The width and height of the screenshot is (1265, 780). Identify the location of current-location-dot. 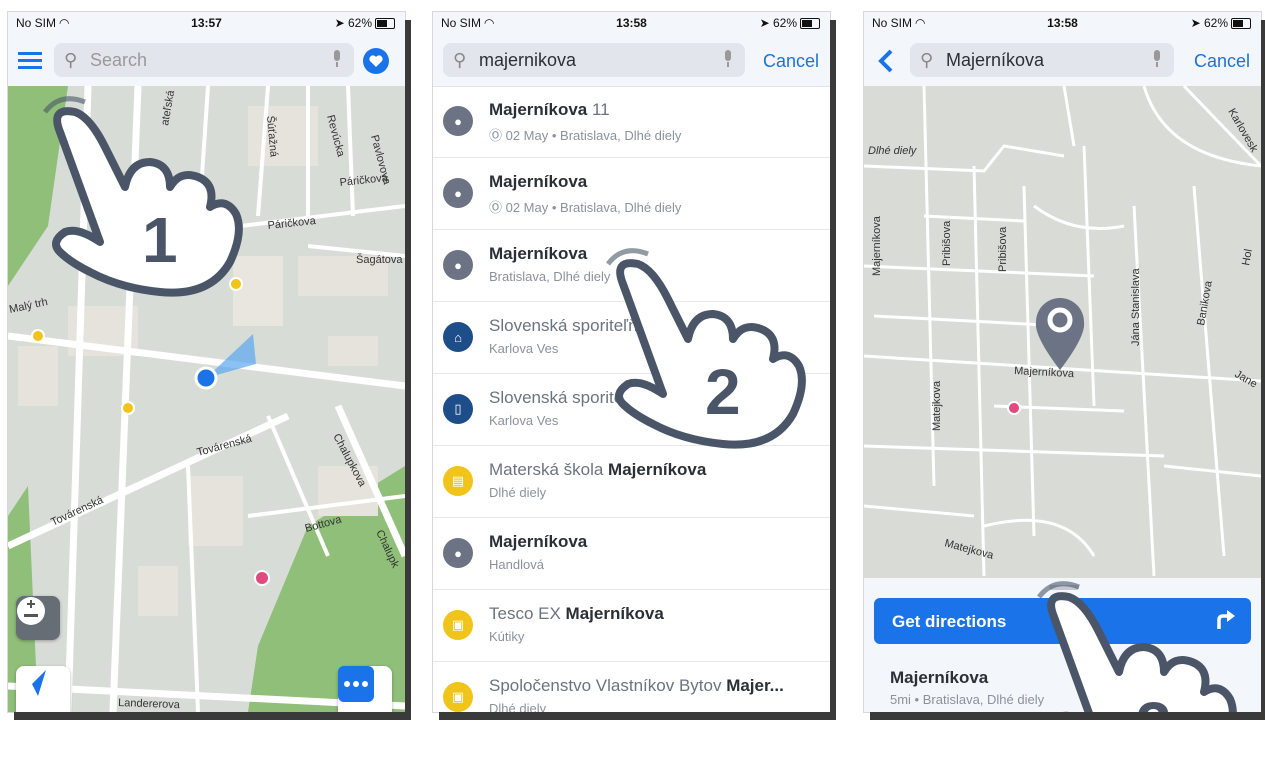
(206, 378).